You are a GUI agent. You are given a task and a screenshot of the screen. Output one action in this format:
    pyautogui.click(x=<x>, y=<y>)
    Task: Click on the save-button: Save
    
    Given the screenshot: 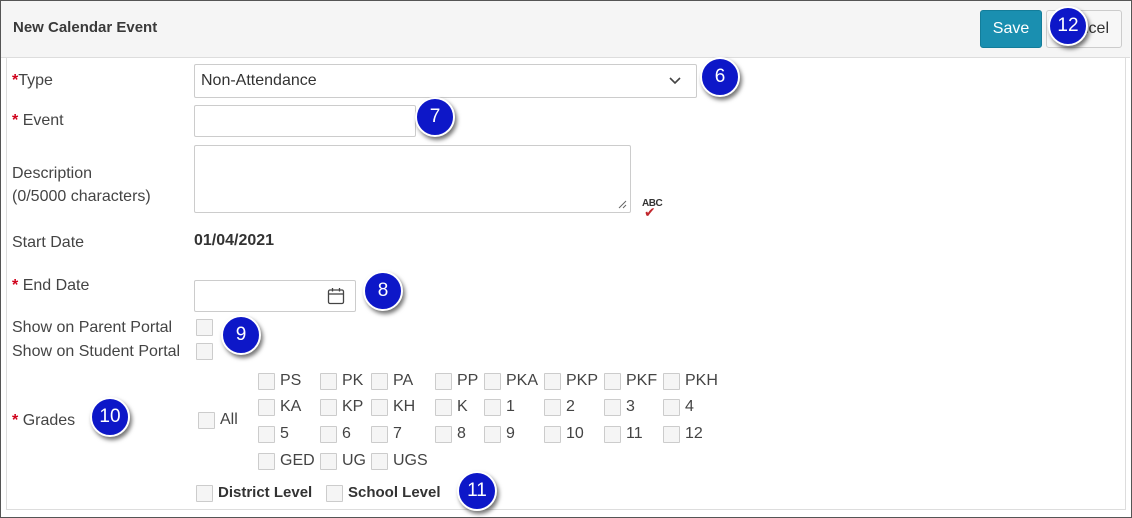 What is the action you would take?
    pyautogui.click(x=1011, y=29)
    